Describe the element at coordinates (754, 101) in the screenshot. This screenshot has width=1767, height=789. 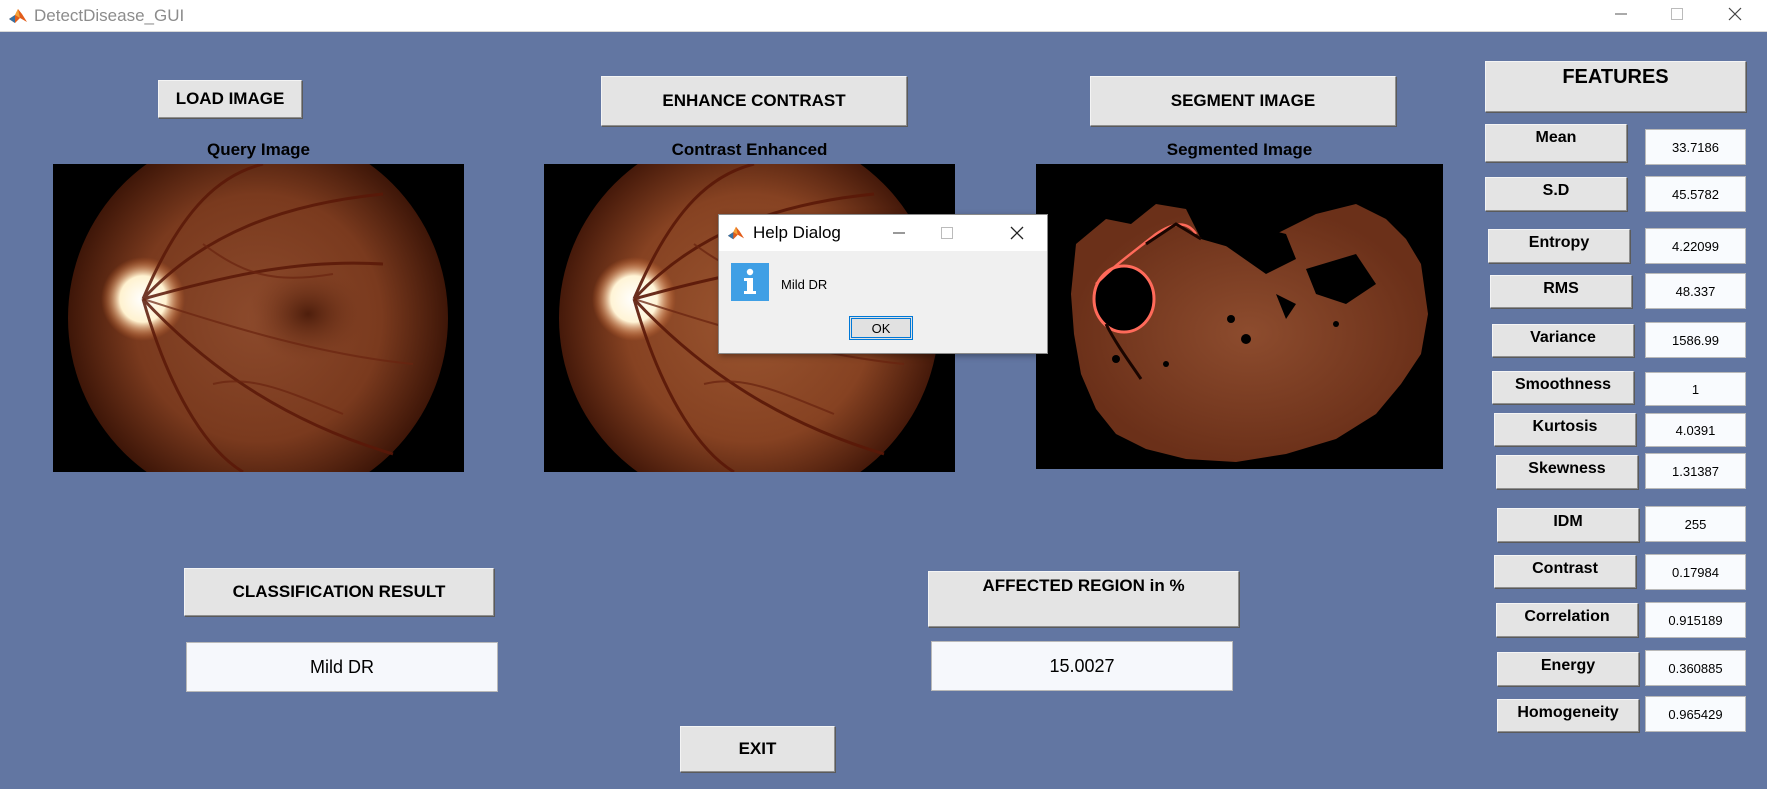
I see `enhance-contrast-button: ENHANCE CONTRAST` at that location.